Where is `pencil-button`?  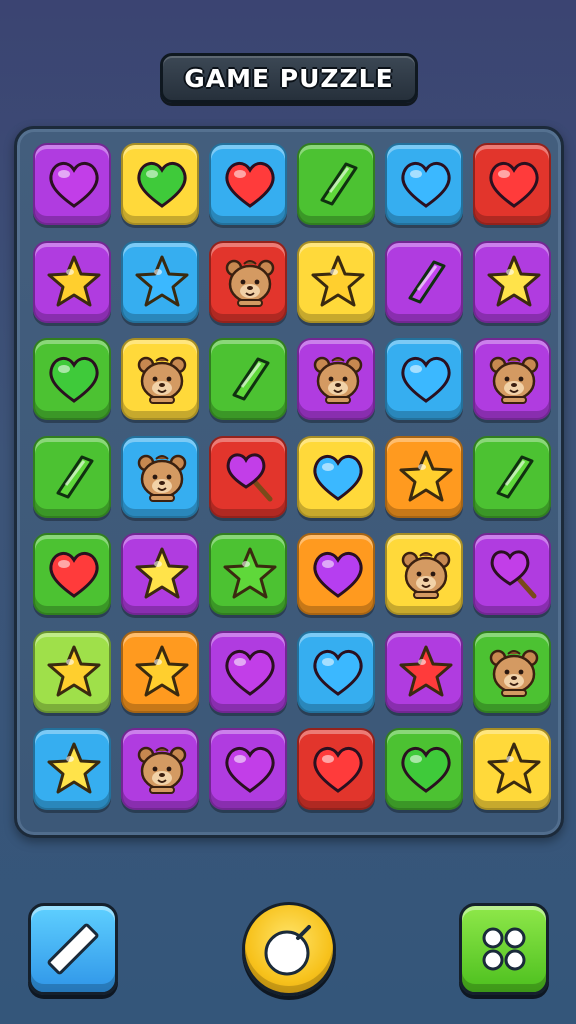
pencil-button is located at coordinates (73, 949).